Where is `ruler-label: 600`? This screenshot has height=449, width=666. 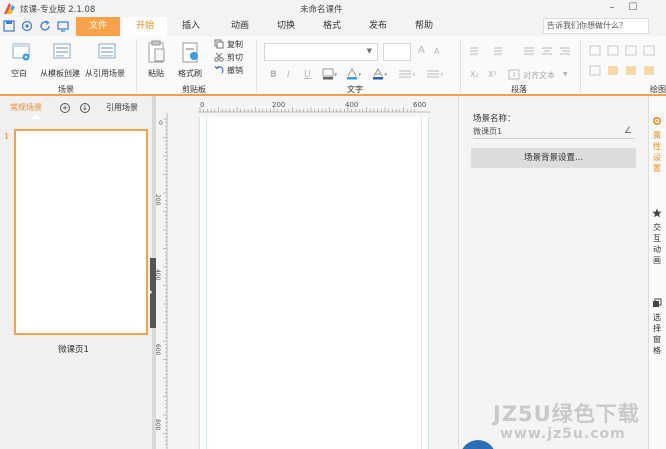 ruler-label: 600 is located at coordinates (419, 105).